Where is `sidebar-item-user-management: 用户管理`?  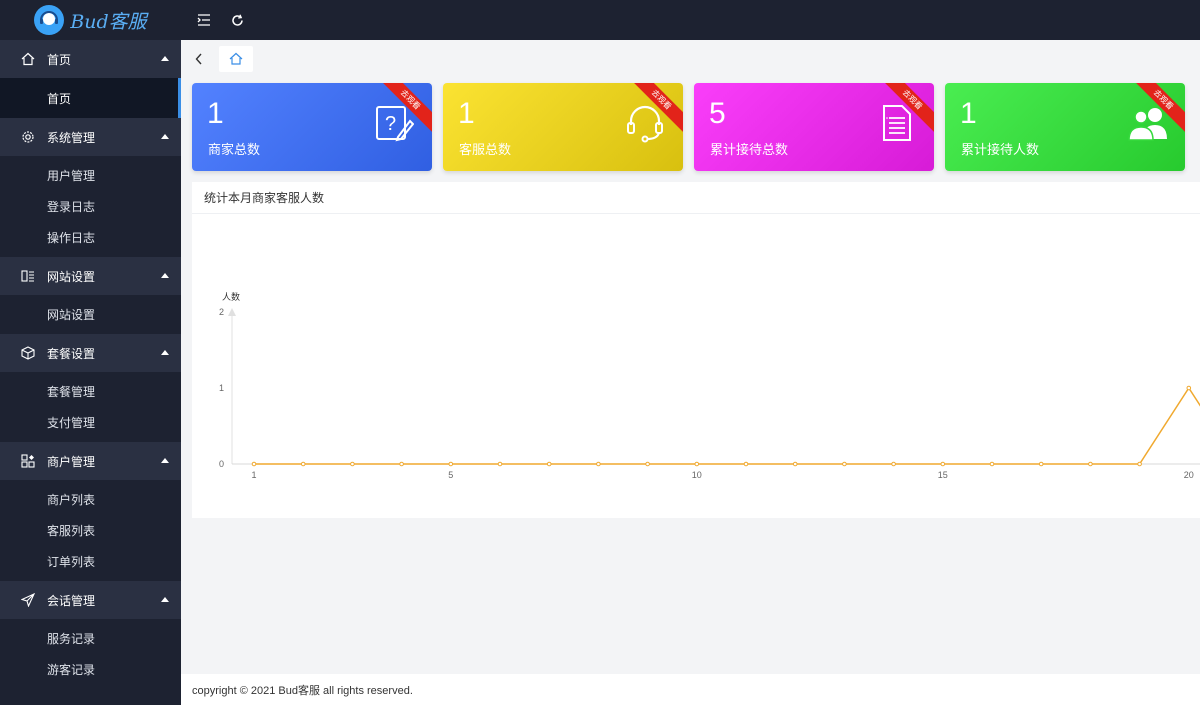 sidebar-item-user-management: 用户管理 is located at coordinates (90, 175).